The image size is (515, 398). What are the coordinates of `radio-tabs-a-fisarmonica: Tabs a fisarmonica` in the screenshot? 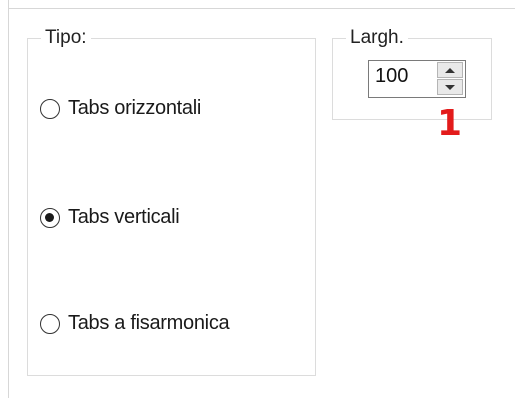 It's located at (135, 323).